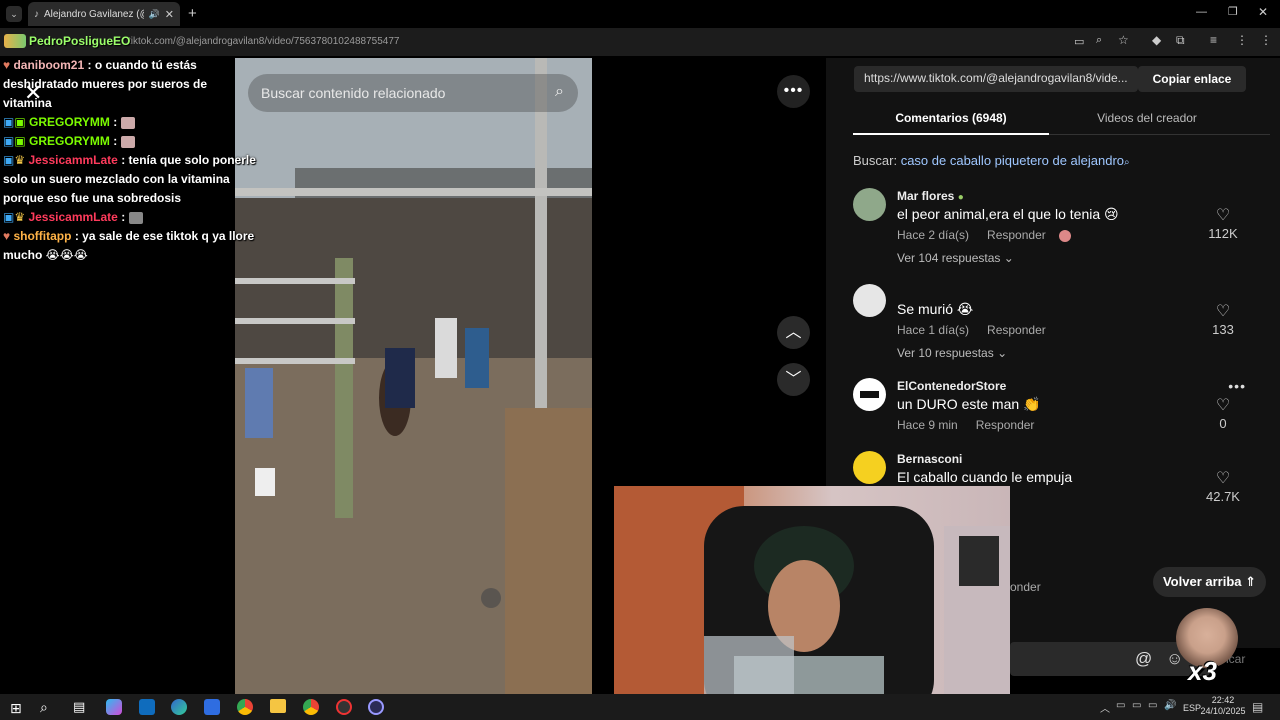 Image resolution: width=1280 pixels, height=720 pixels. I want to click on volume-icon: 🔊, so click(1170, 705).